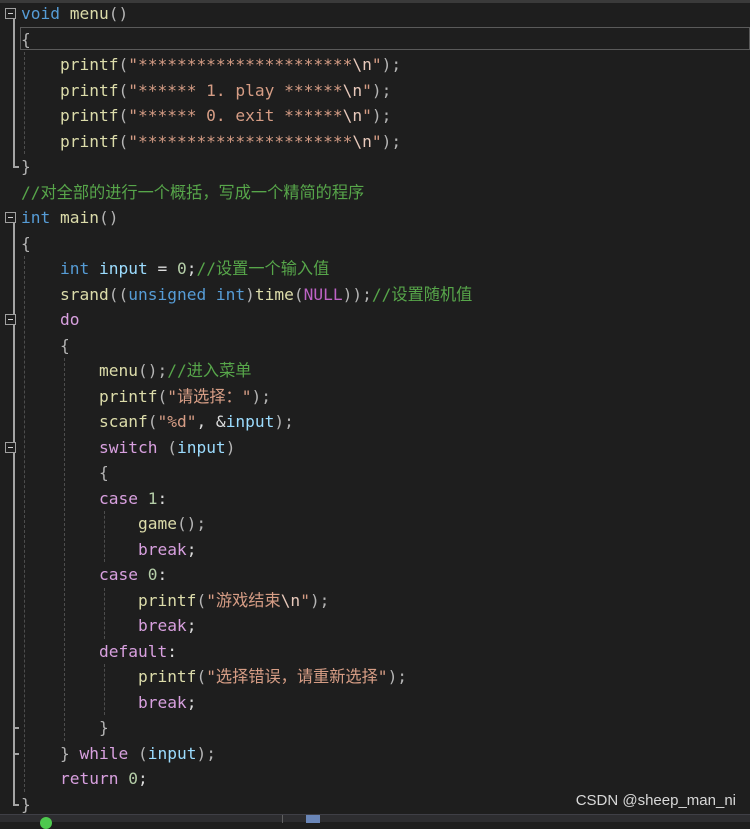  What do you see at coordinates (69, 319) in the screenshot?
I see `code-token: do` at bounding box center [69, 319].